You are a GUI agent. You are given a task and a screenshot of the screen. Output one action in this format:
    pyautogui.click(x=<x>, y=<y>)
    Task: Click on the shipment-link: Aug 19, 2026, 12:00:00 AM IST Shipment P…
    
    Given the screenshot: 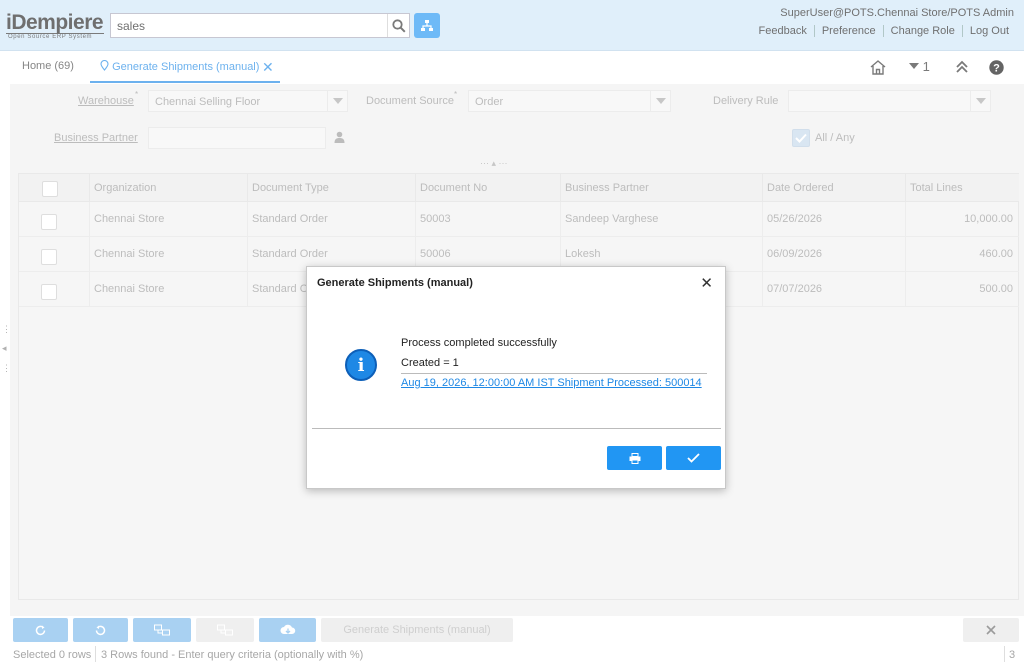 What is the action you would take?
    pyautogui.click(x=551, y=383)
    